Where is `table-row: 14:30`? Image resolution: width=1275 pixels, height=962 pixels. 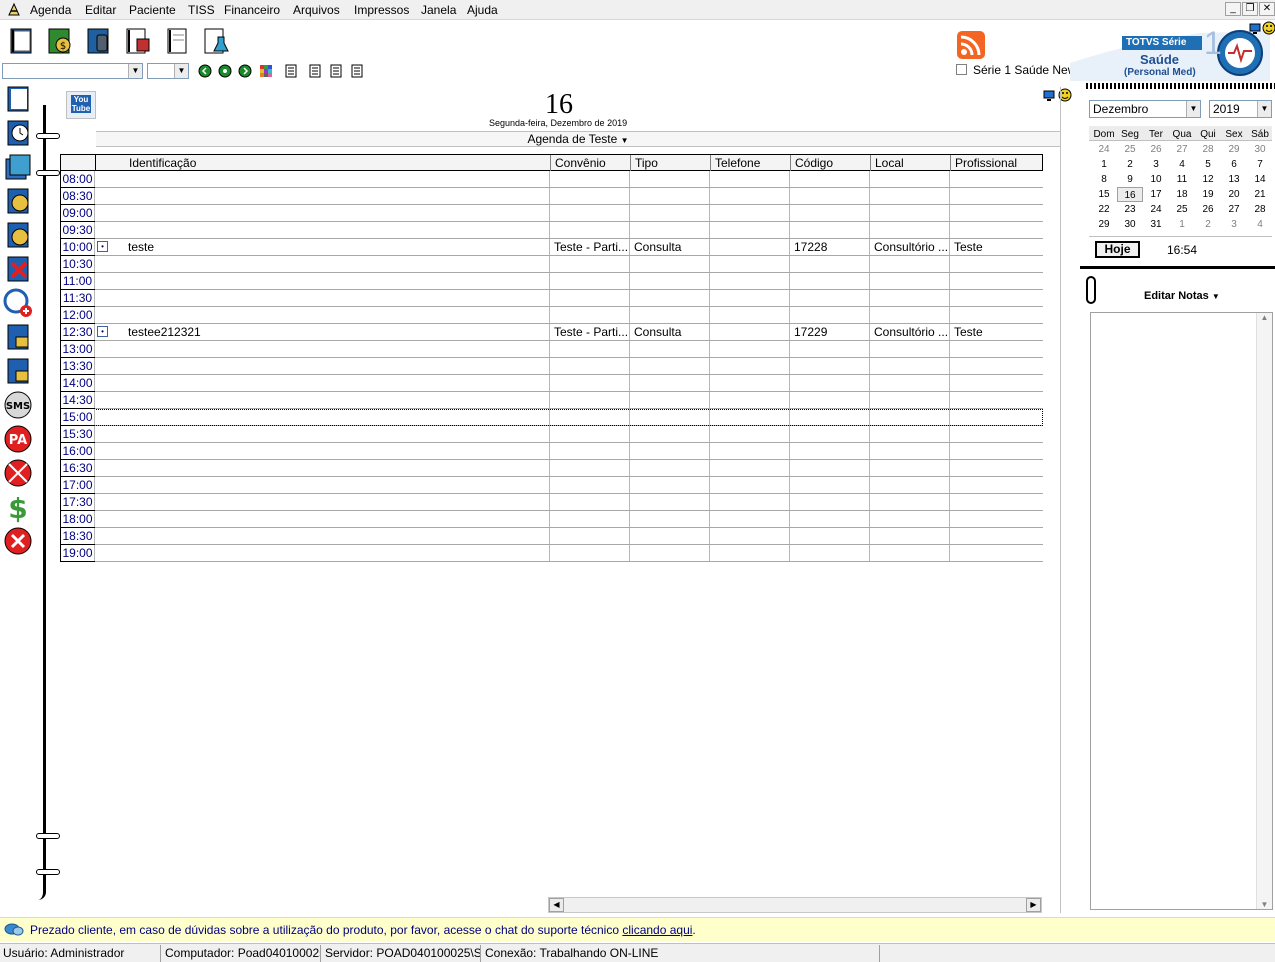
table-row: 14:30 is located at coordinates (551, 400).